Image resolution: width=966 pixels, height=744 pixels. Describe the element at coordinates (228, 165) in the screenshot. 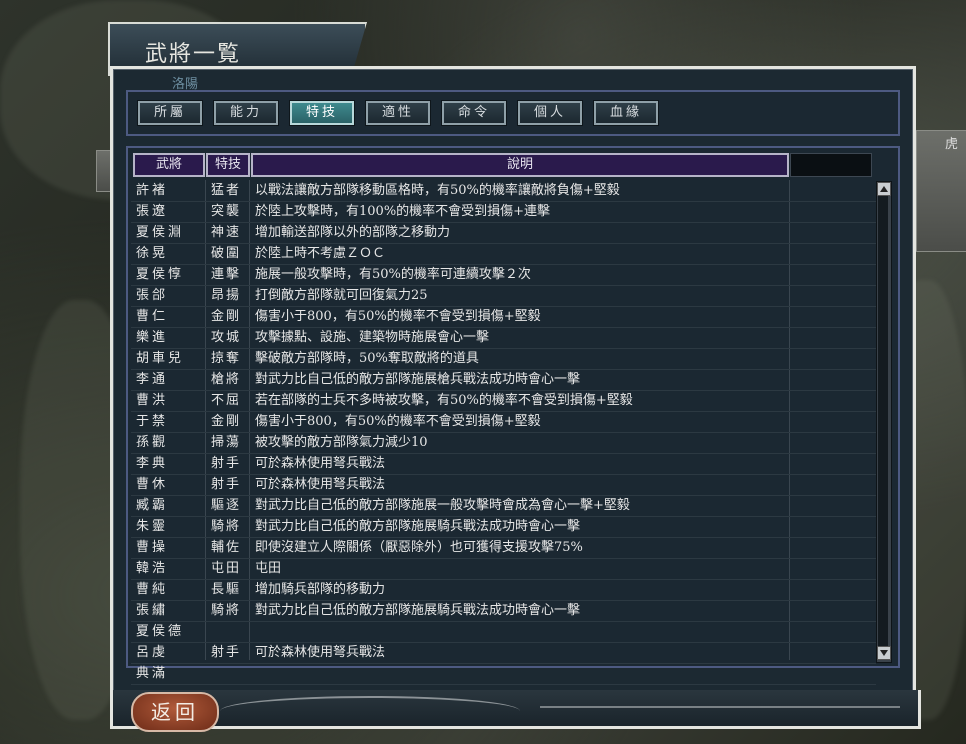

I see `column-header-skill: 特技` at that location.